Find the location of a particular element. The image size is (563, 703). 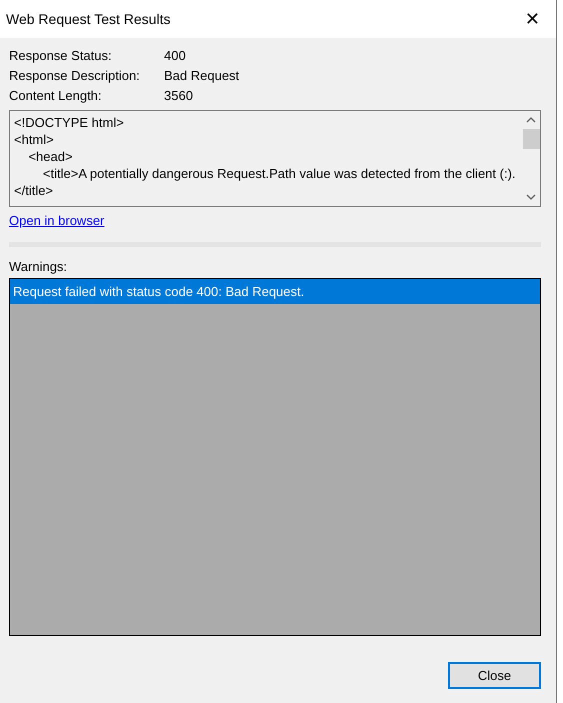

field-value: Bad Request is located at coordinates (202, 76).